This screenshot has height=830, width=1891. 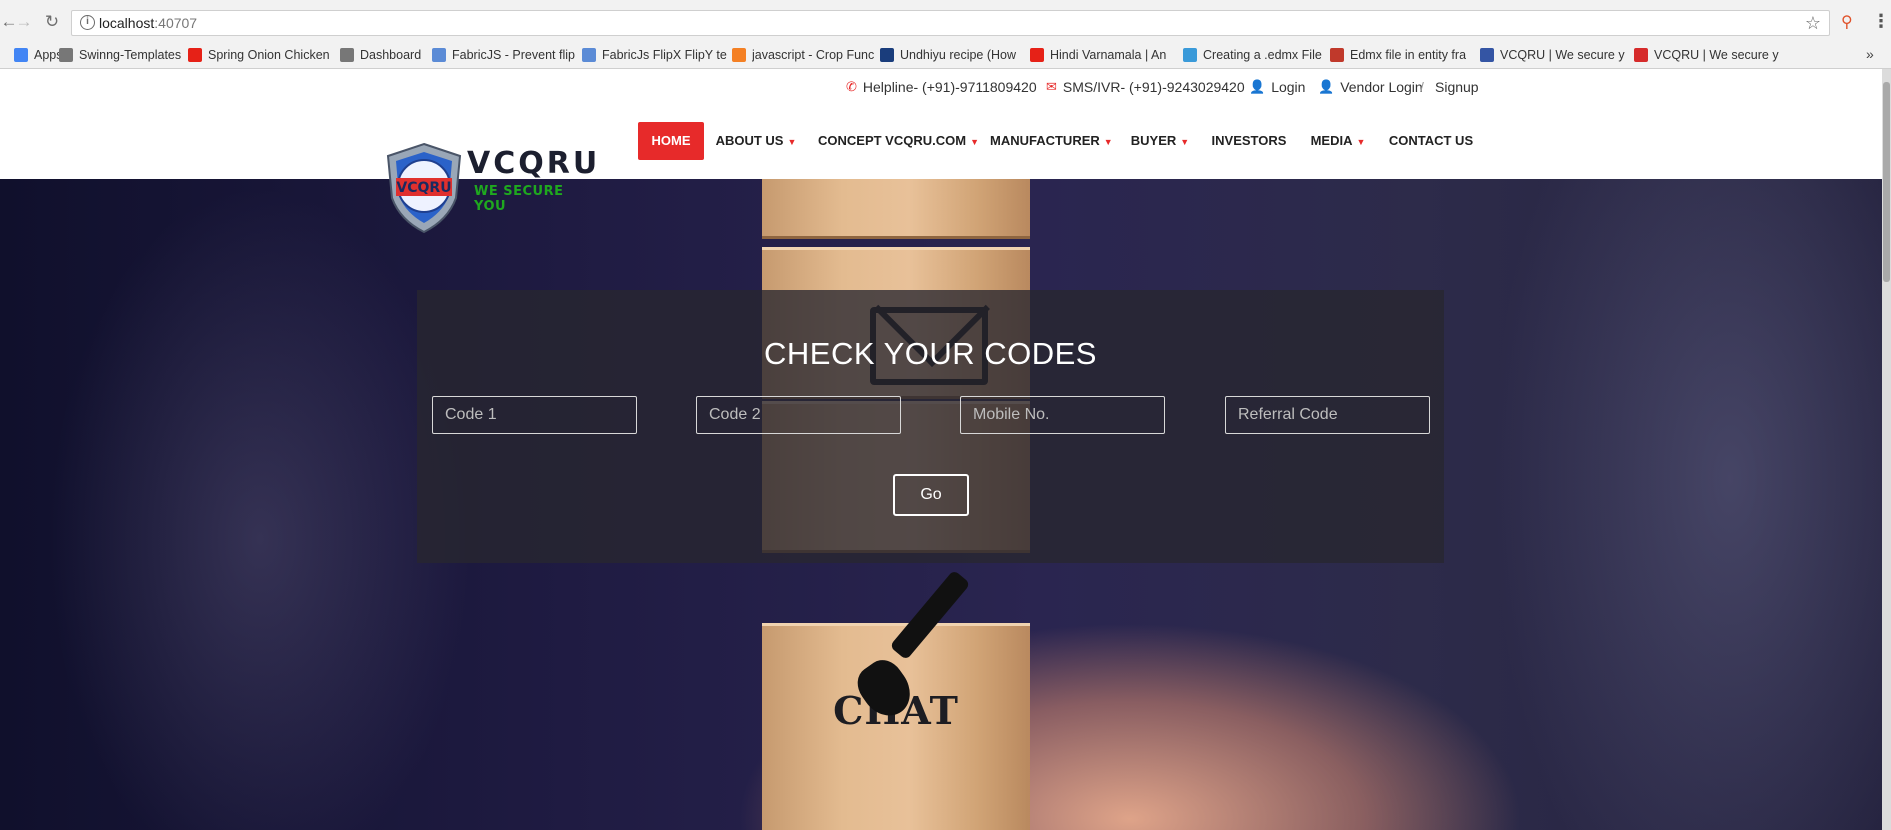 What do you see at coordinates (1870, 54) in the screenshot?
I see `bookmarks-overflow-icon: »` at bounding box center [1870, 54].